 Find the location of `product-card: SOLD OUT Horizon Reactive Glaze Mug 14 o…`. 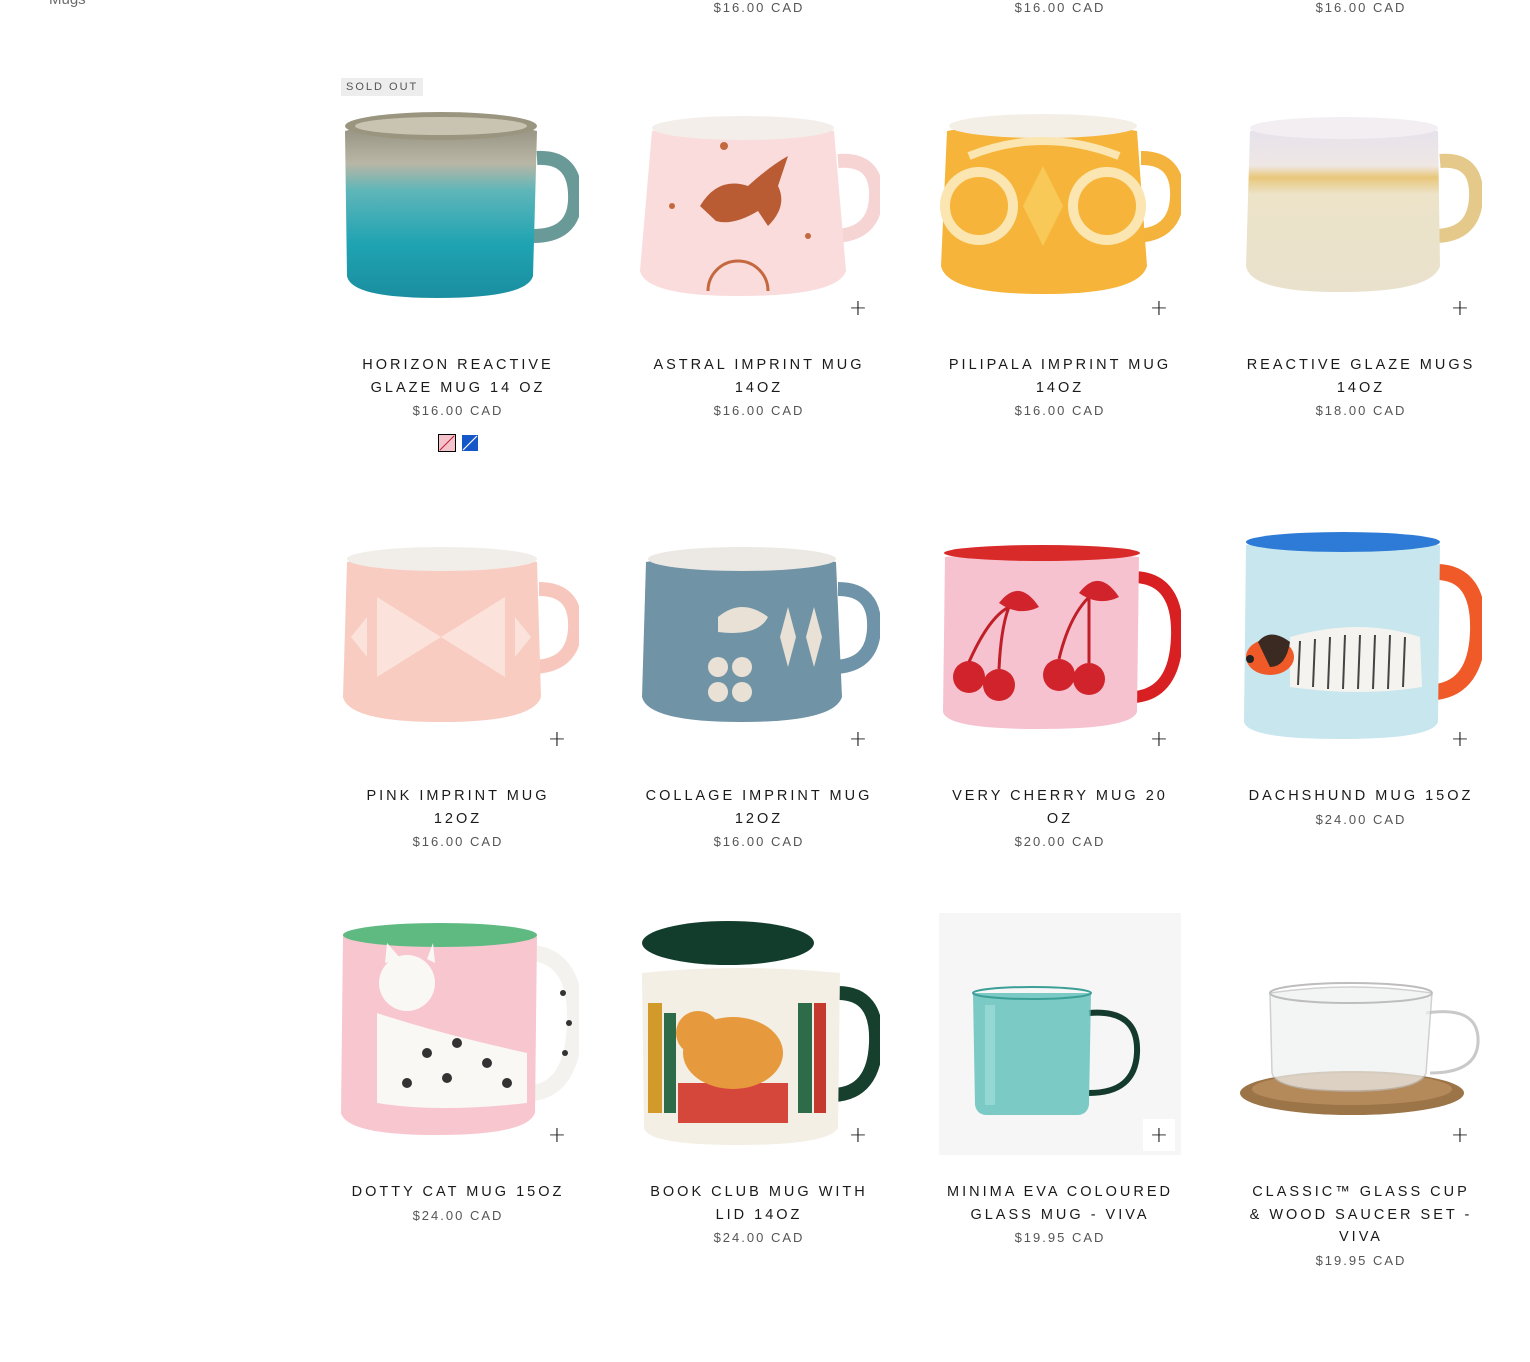

product-card: SOLD OUT Horizon Reactive Glaze Mug 14 o… is located at coordinates (458, 265).